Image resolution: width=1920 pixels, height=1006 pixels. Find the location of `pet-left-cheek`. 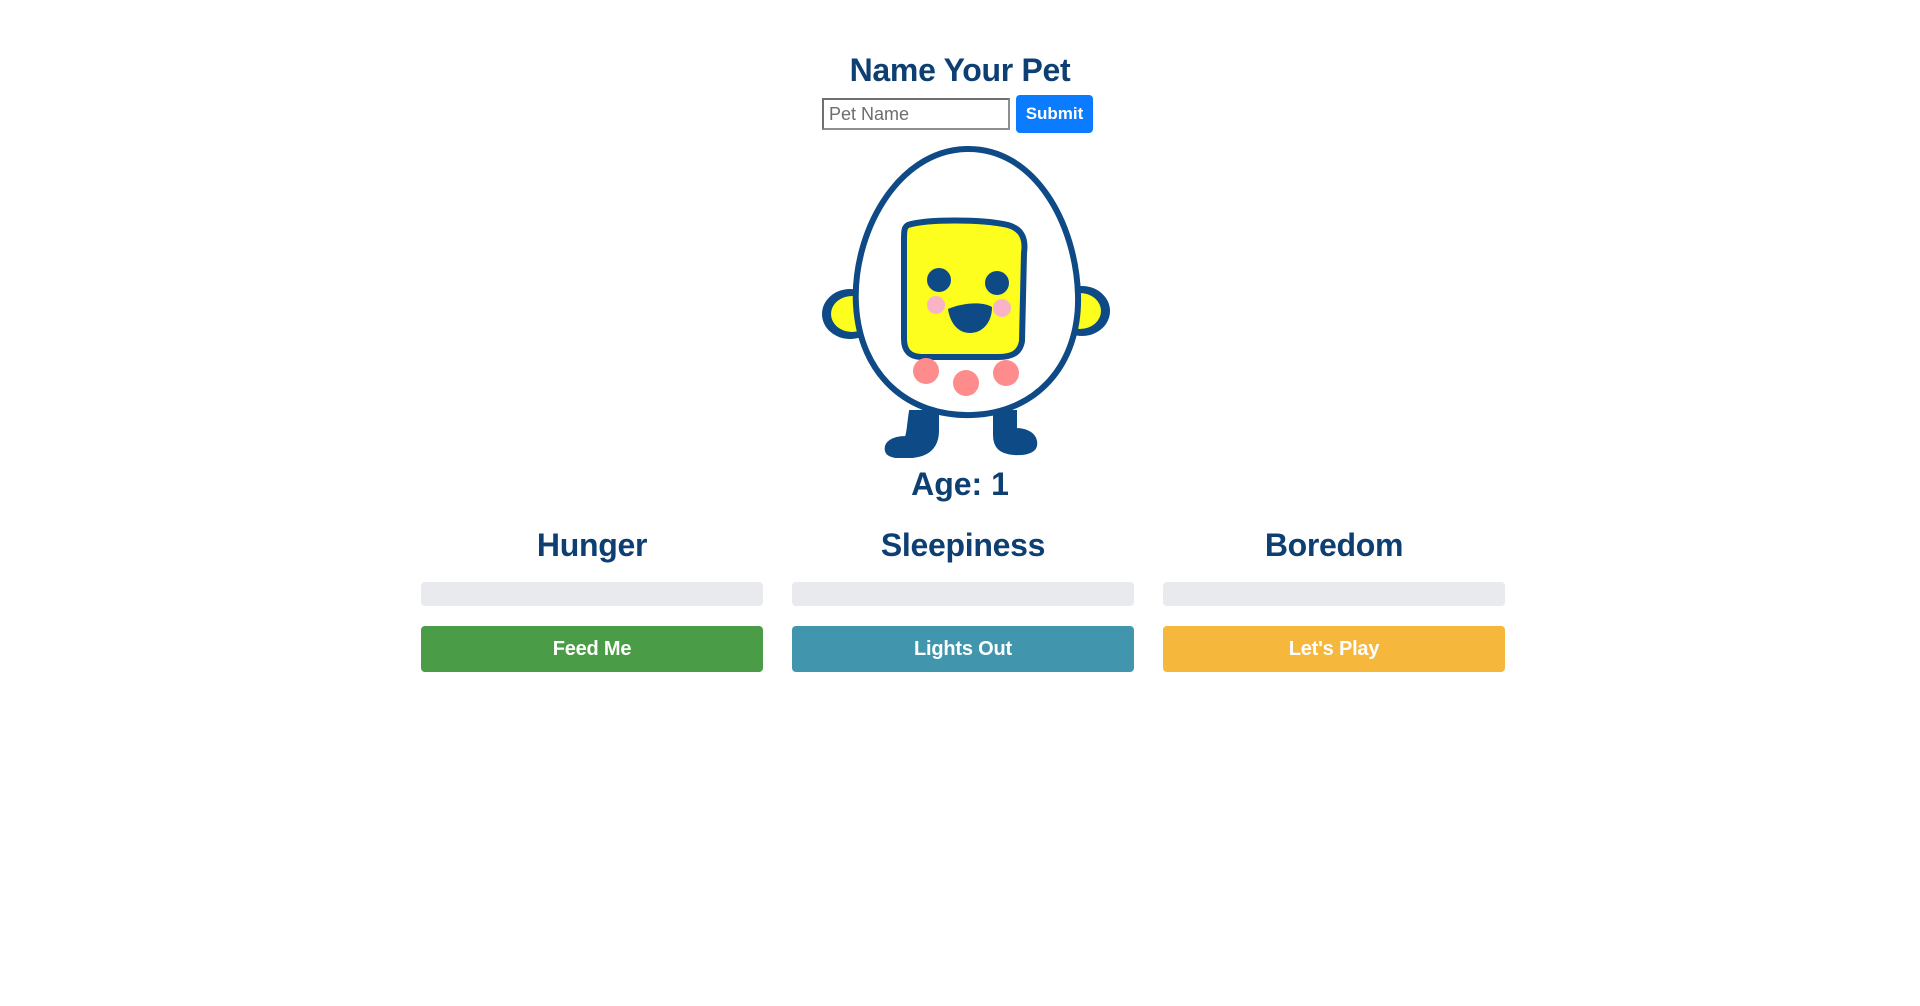

pet-left-cheek is located at coordinates (936, 305).